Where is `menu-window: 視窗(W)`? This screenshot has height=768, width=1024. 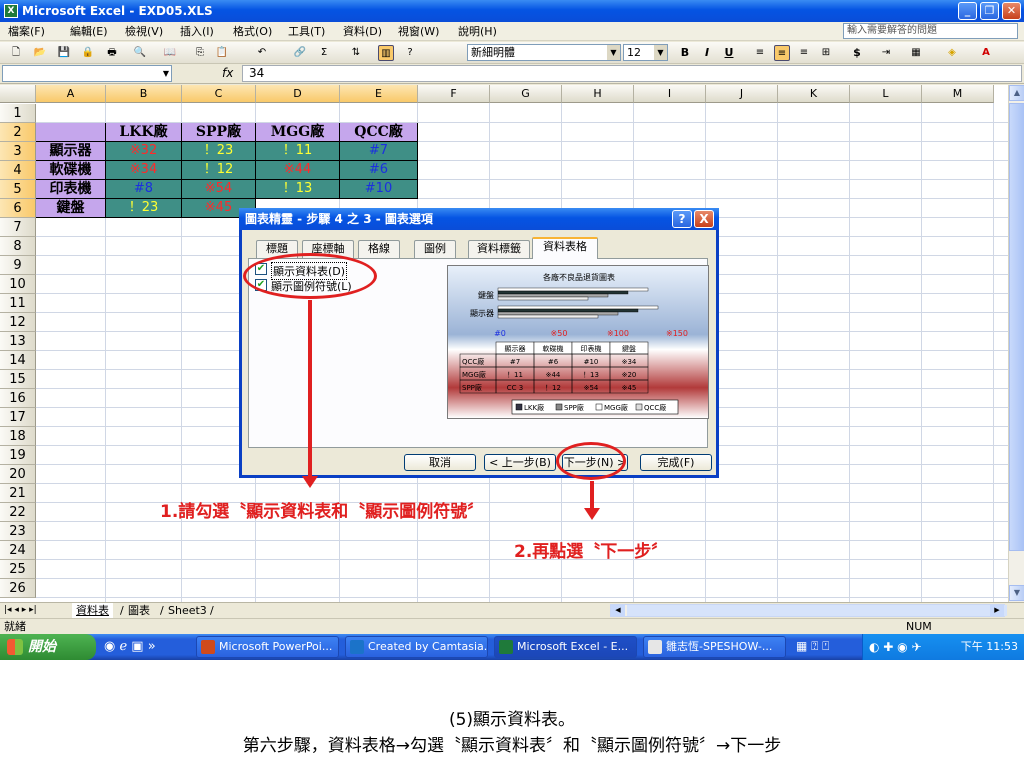
menu-window: 視窗(W) is located at coordinates (418, 31).